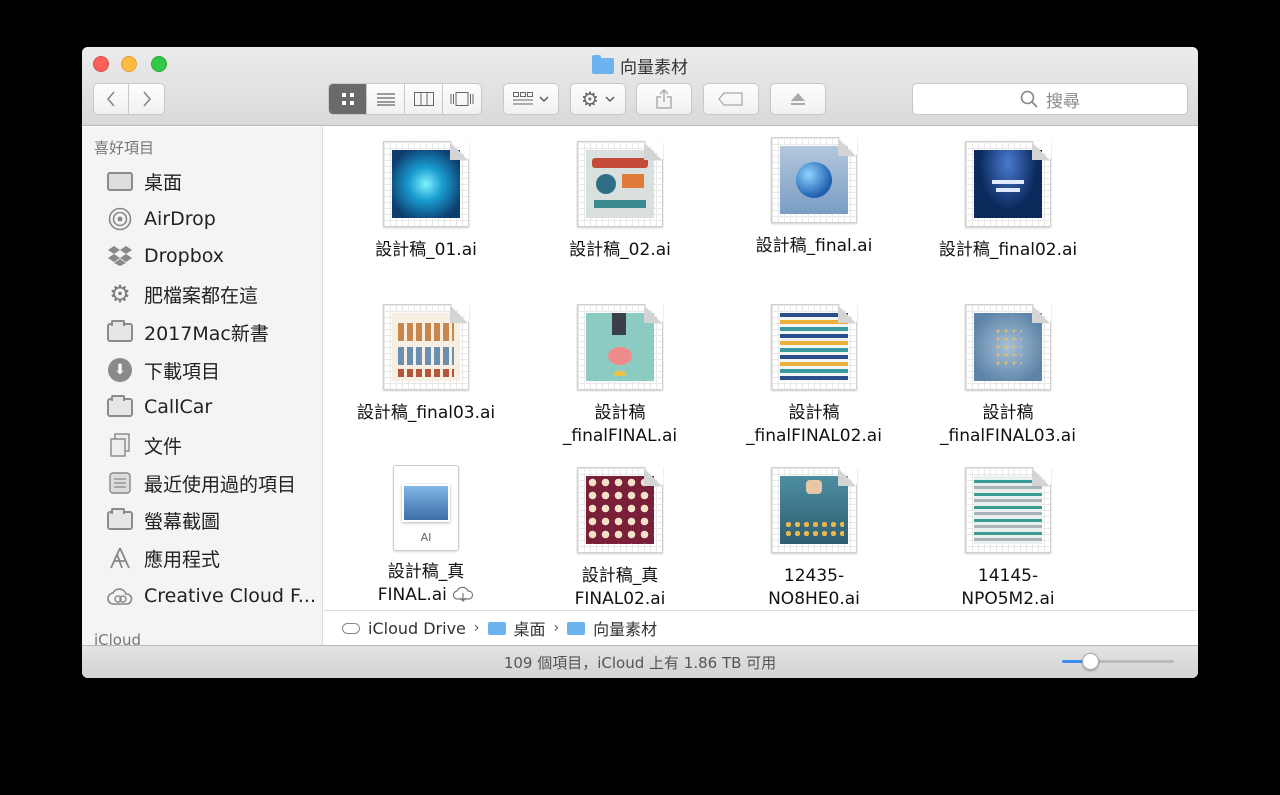  What do you see at coordinates (1008, 250) in the screenshot?
I see `file-name: 設計稿_final02.ai` at bounding box center [1008, 250].